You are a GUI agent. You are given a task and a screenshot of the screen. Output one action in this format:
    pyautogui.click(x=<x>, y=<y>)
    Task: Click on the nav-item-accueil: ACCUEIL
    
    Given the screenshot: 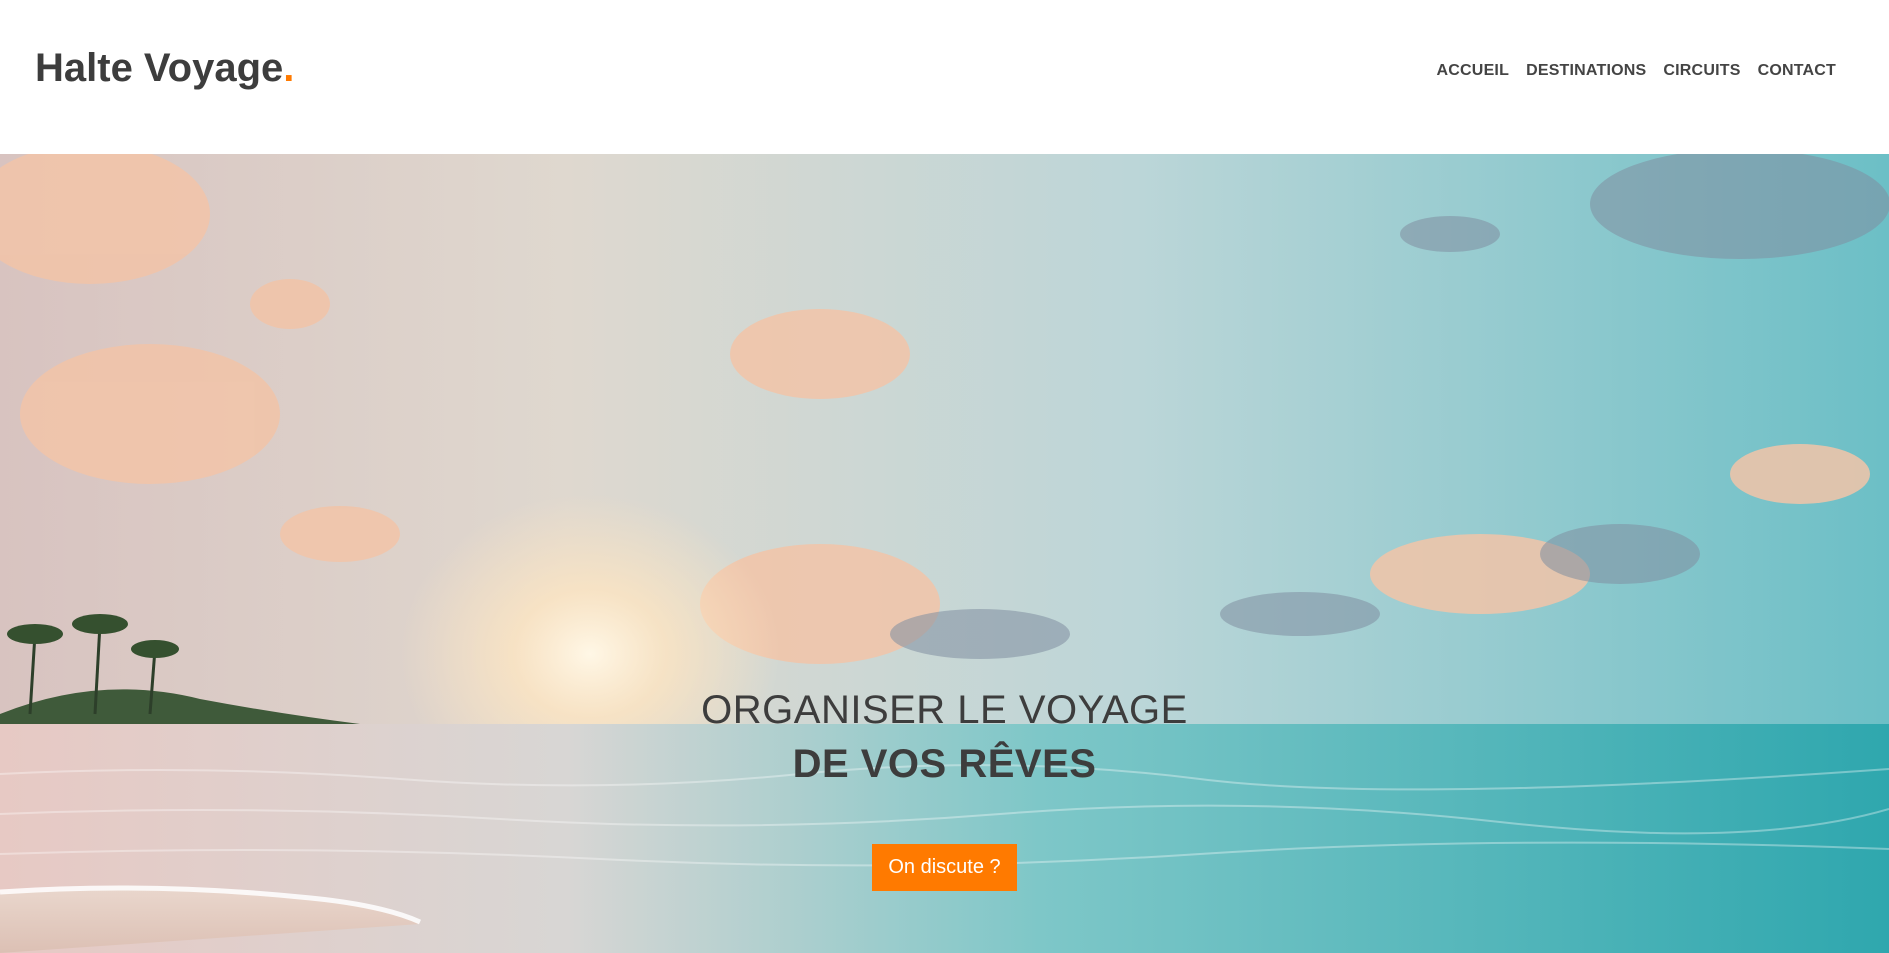 What is the action you would take?
    pyautogui.click(x=1473, y=71)
    